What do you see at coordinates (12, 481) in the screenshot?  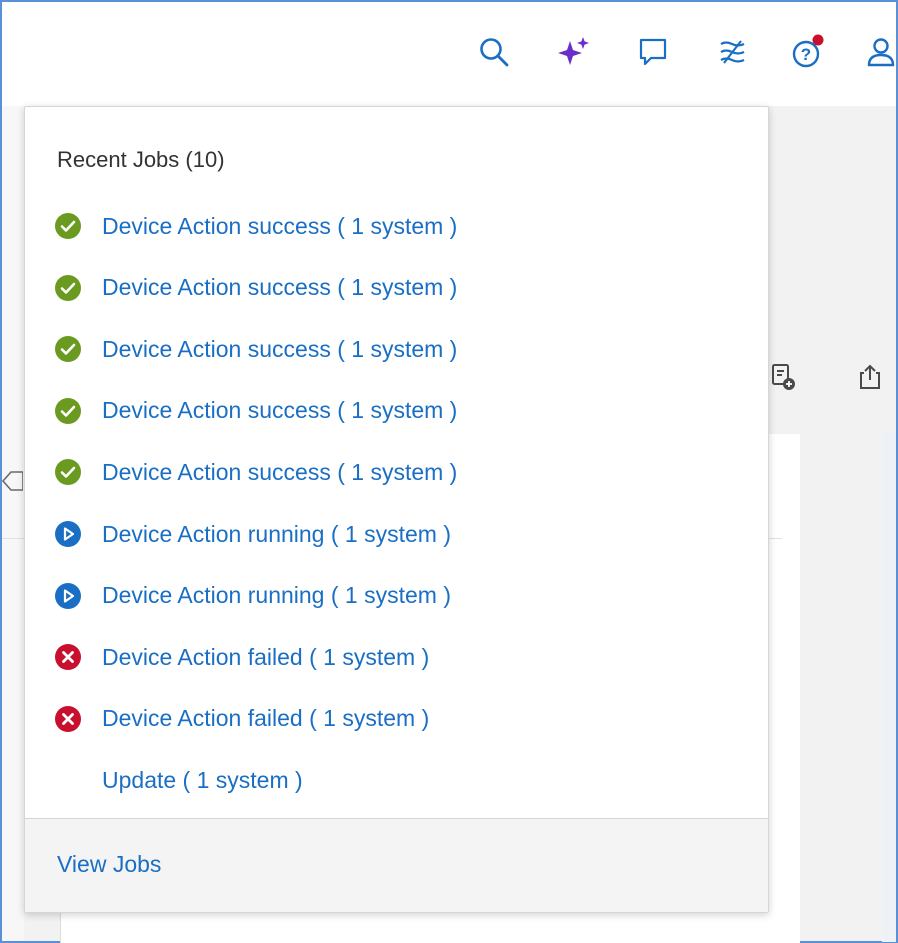 I see `tag-icon` at bounding box center [12, 481].